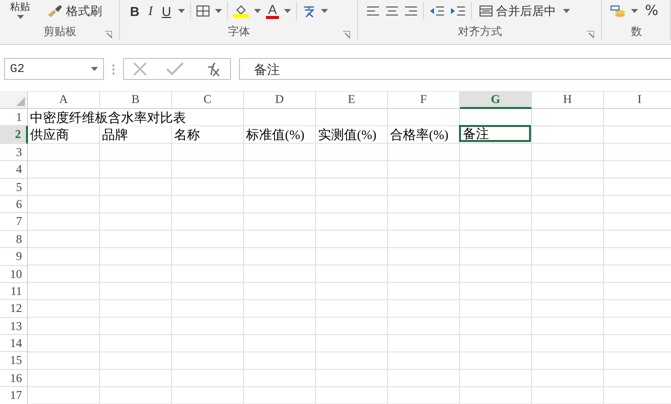  I want to click on group-label: 字体, so click(239, 31).